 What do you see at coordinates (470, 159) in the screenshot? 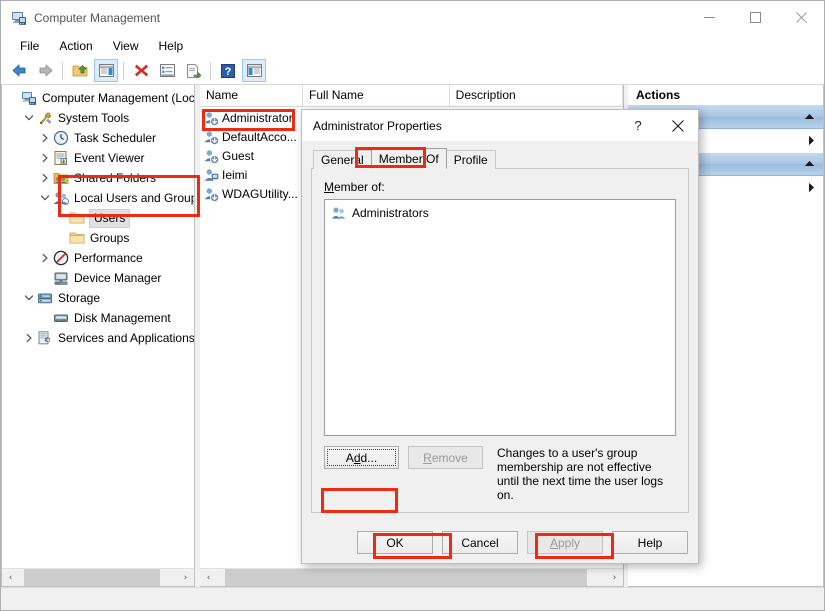
I see `tab-profile: Profile` at bounding box center [470, 159].